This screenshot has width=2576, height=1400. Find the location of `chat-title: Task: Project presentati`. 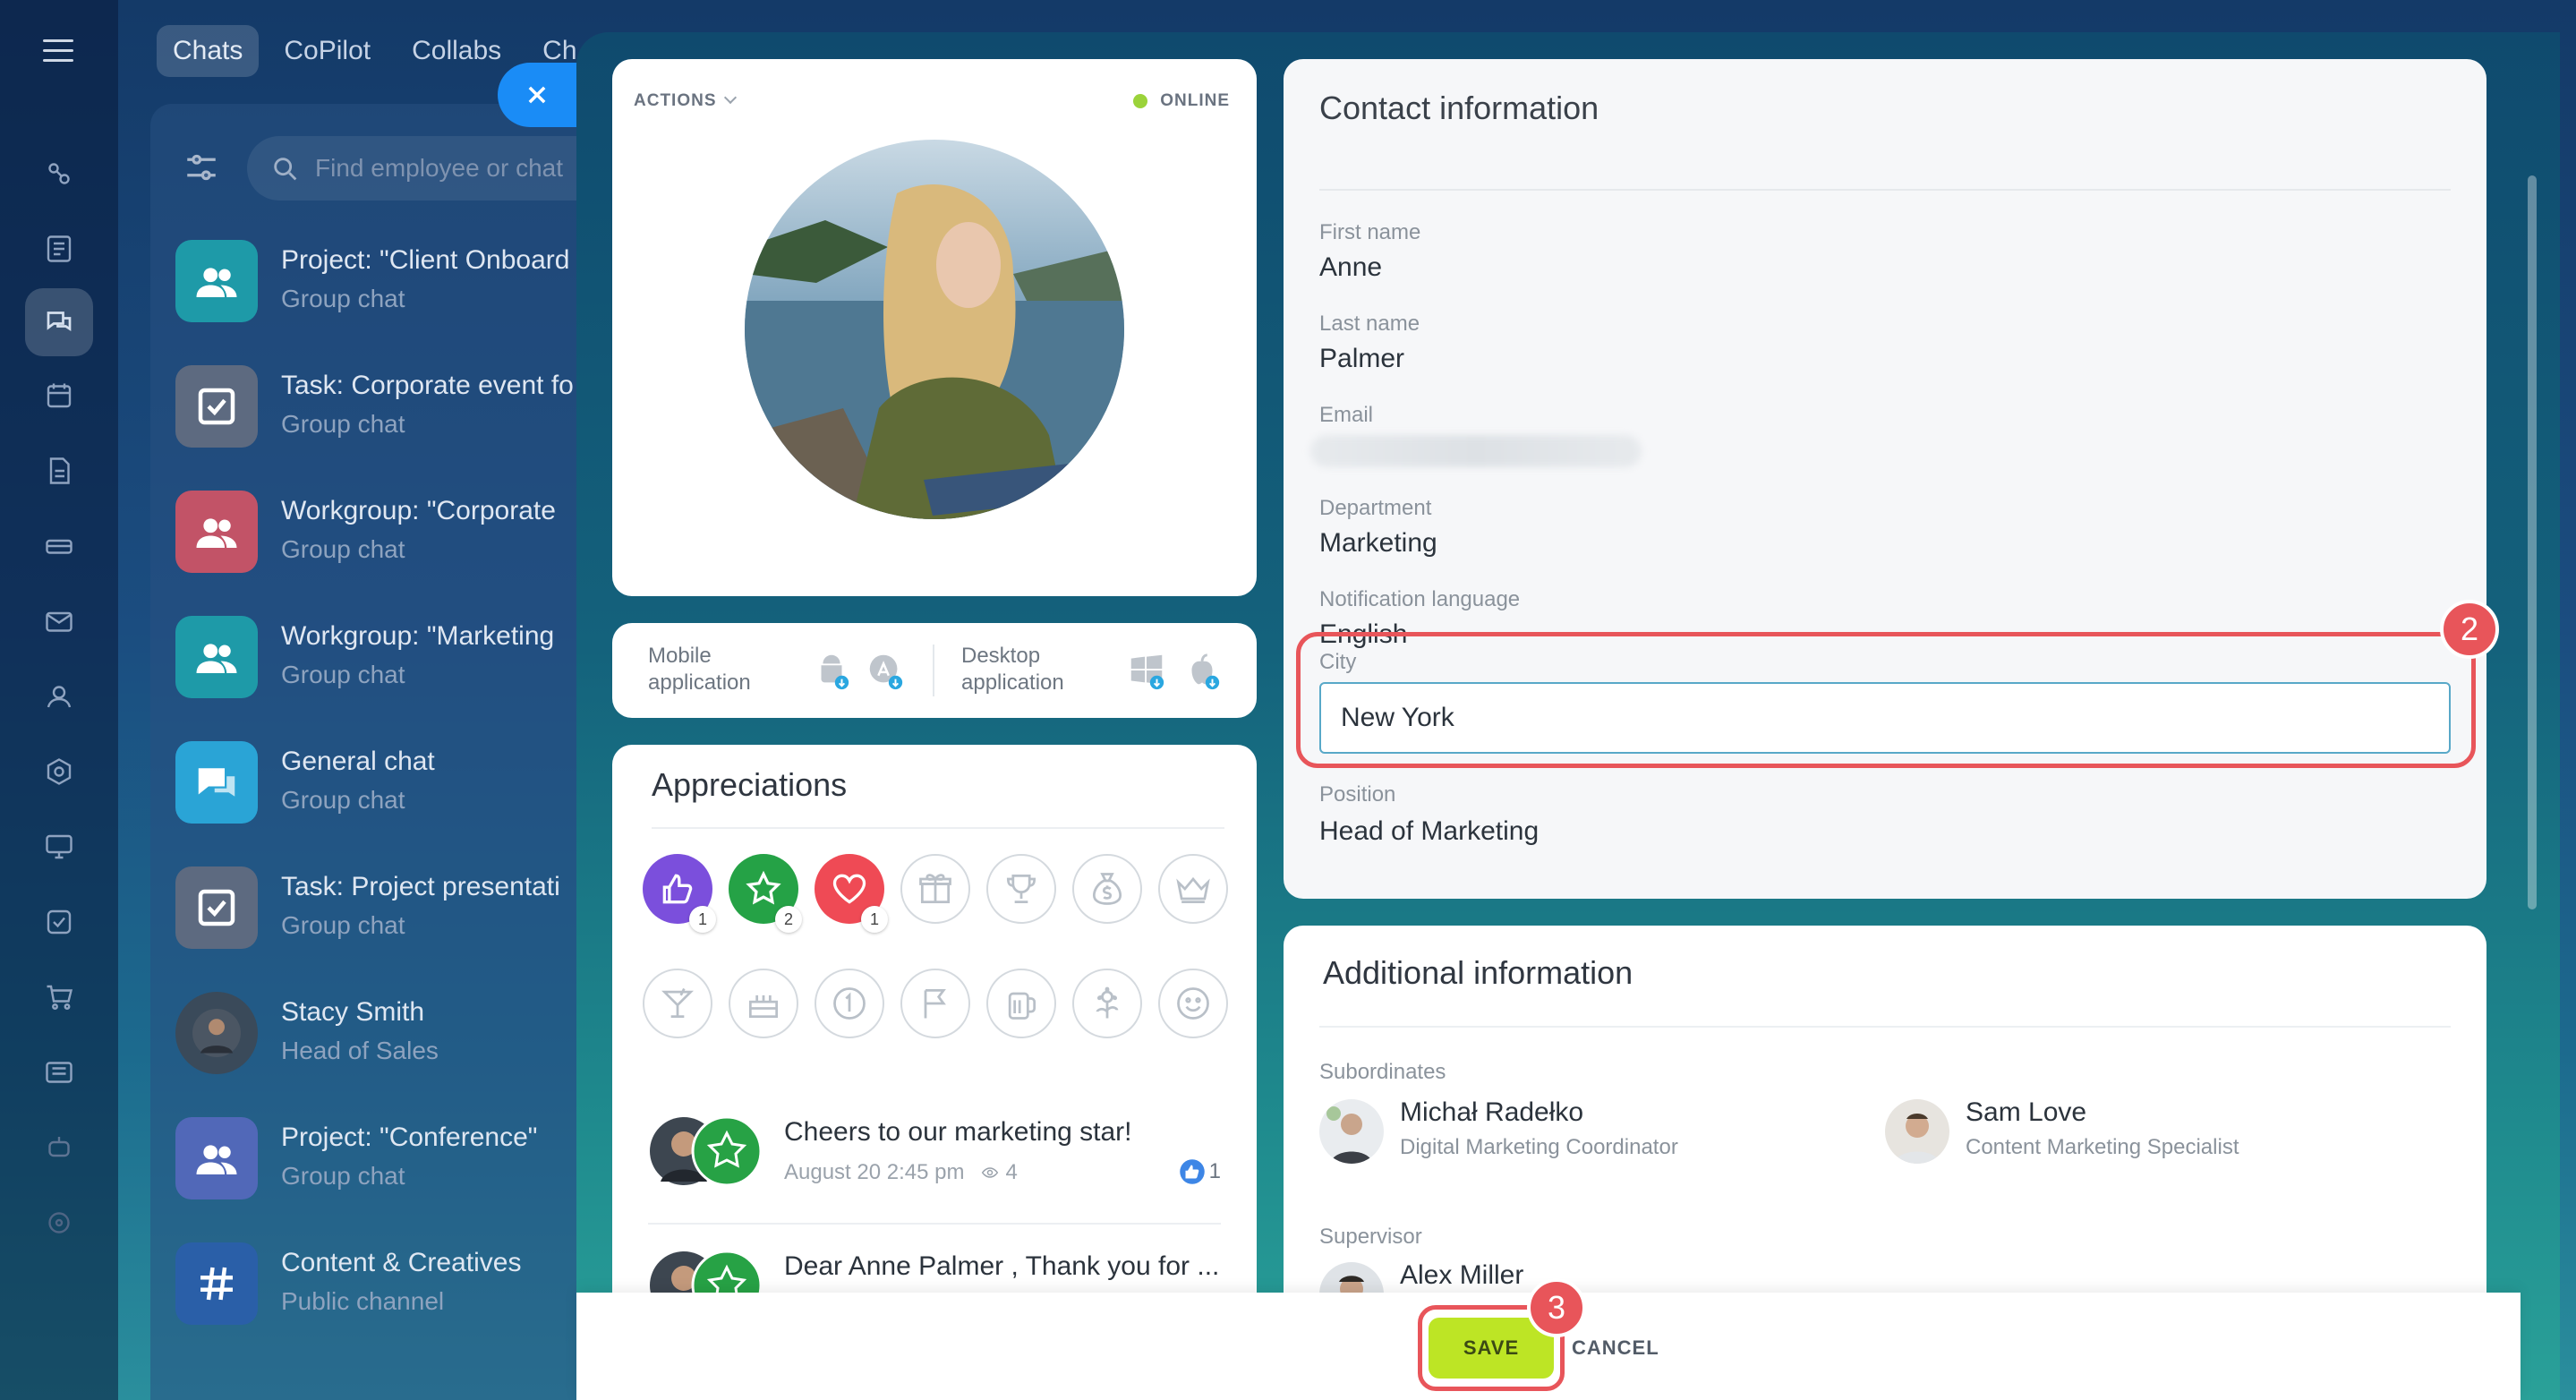

chat-title: Task: Project presentati is located at coordinates (420, 886).